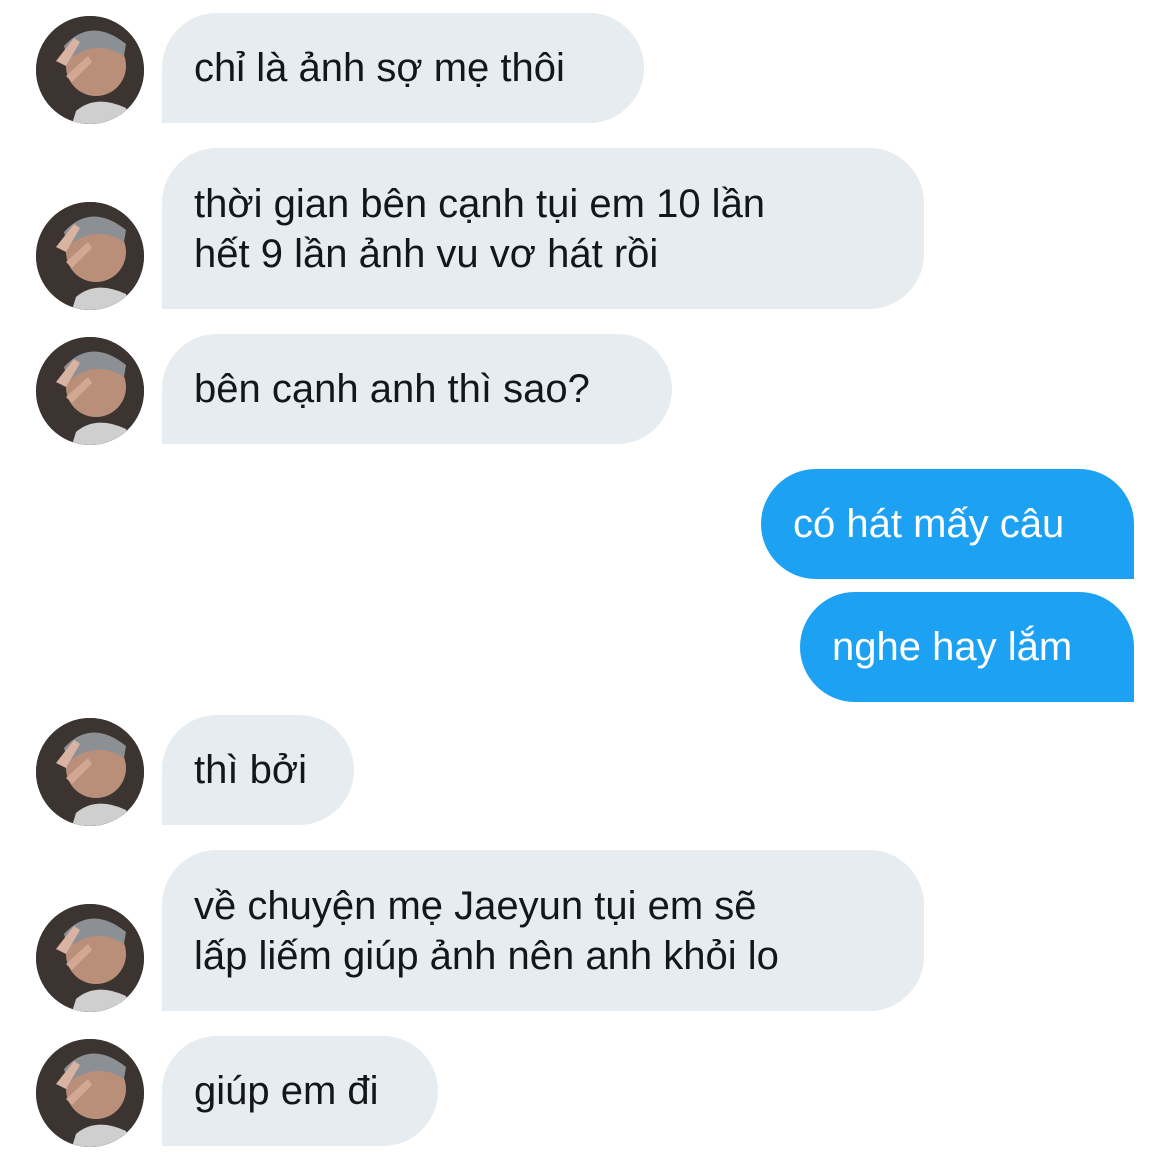 The image size is (1170, 1156). What do you see at coordinates (952, 647) in the screenshot?
I see `message-text: nghe hay lắm` at bounding box center [952, 647].